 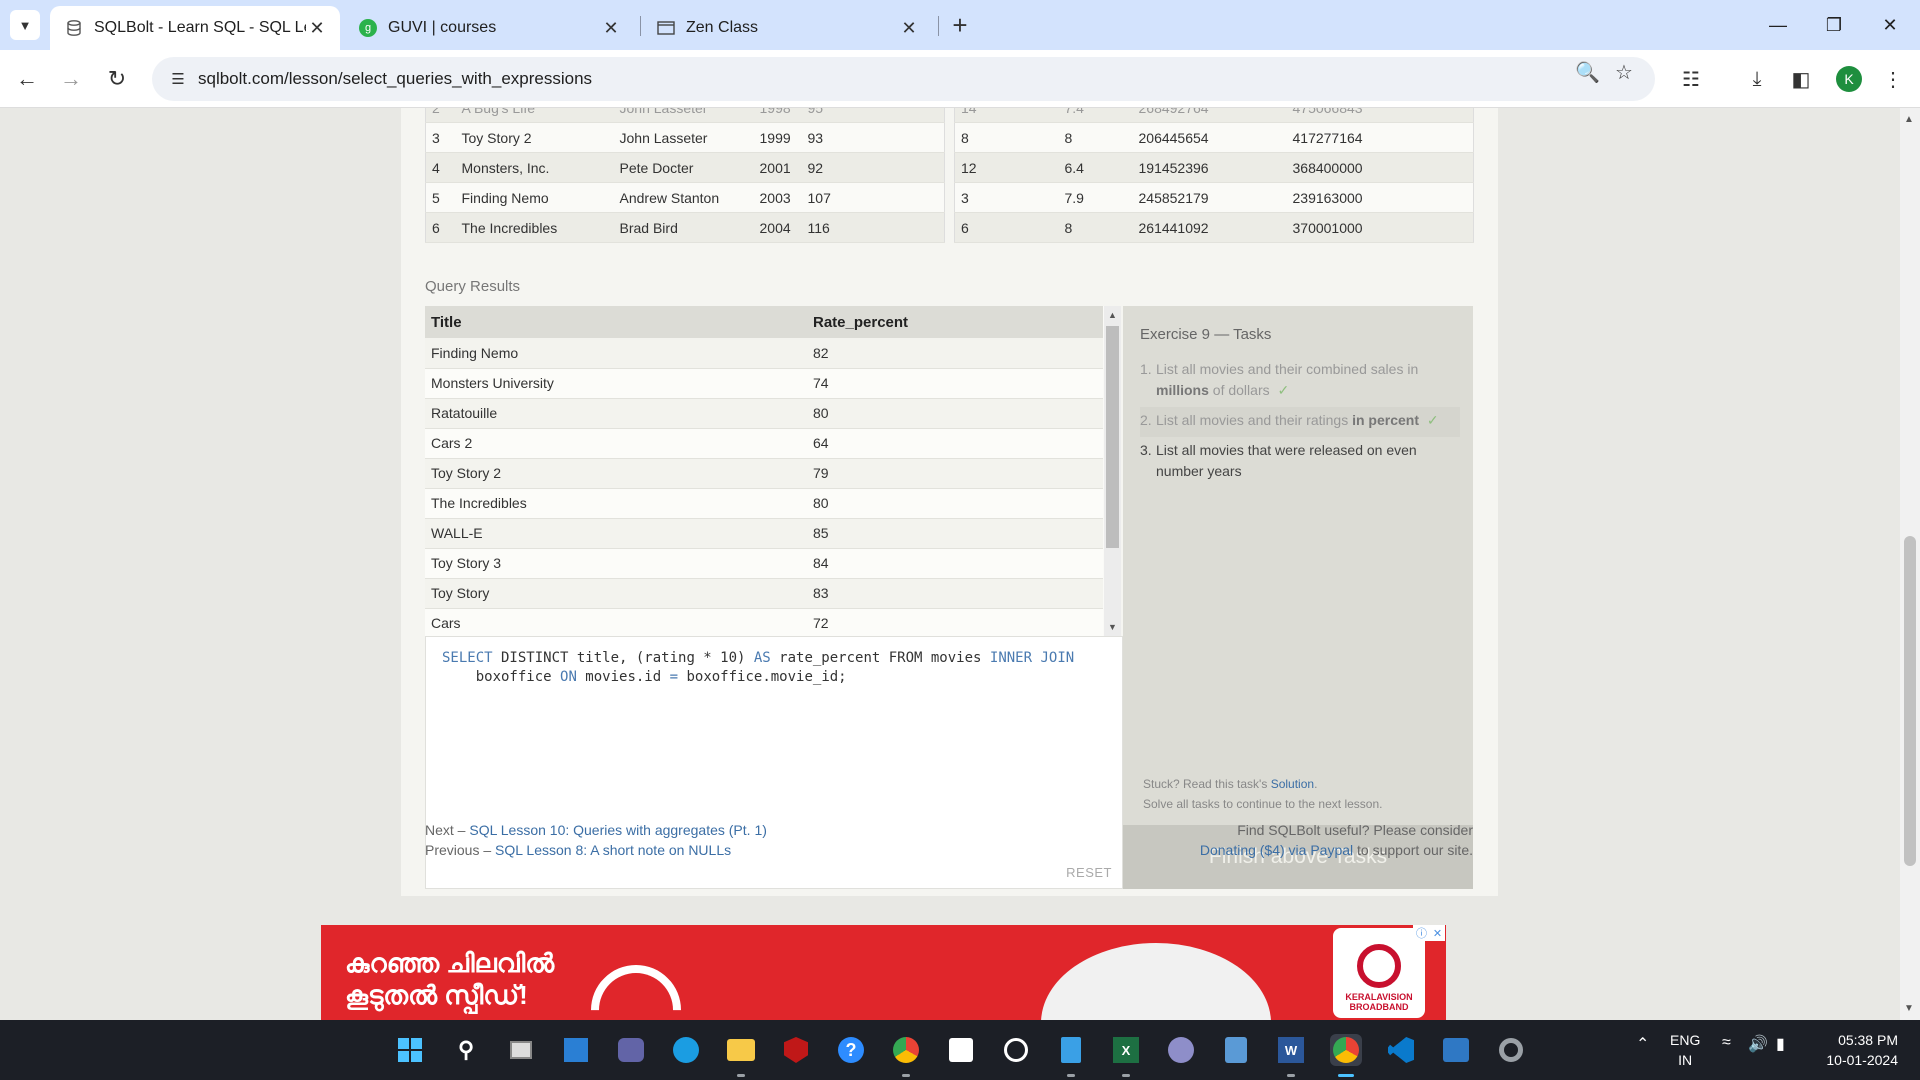 I want to click on volume-icon: 🔊, so click(x=1758, y=1044).